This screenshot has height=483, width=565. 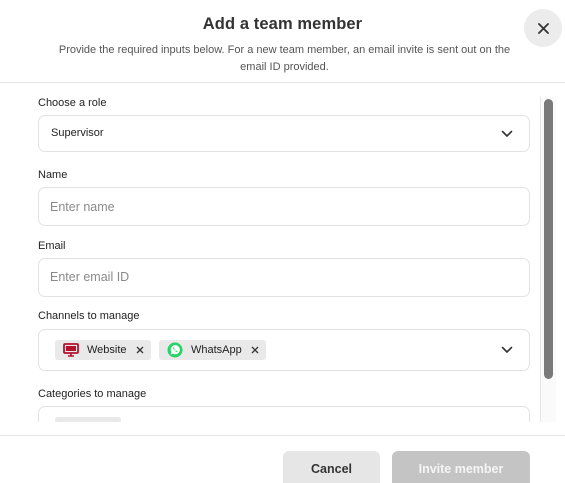 I want to click on name-label: Name, so click(x=53, y=175).